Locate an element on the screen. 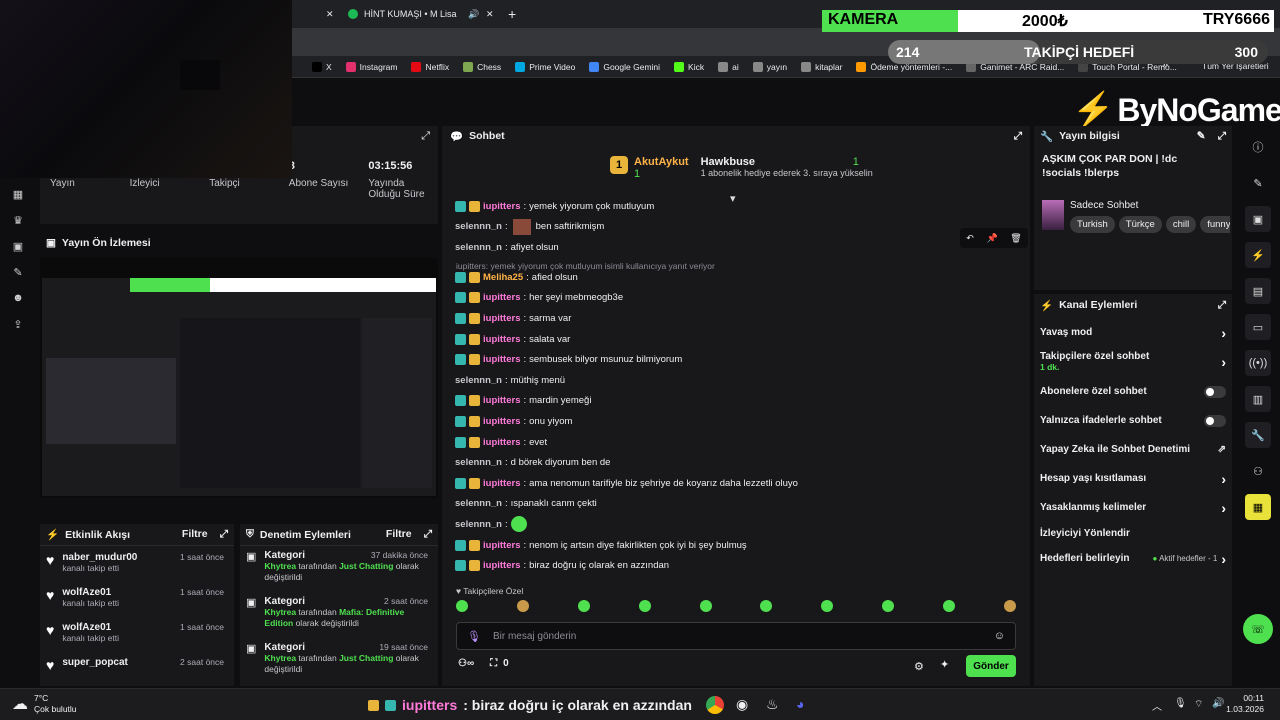  pin-icon: 📌 is located at coordinates (991, 238).